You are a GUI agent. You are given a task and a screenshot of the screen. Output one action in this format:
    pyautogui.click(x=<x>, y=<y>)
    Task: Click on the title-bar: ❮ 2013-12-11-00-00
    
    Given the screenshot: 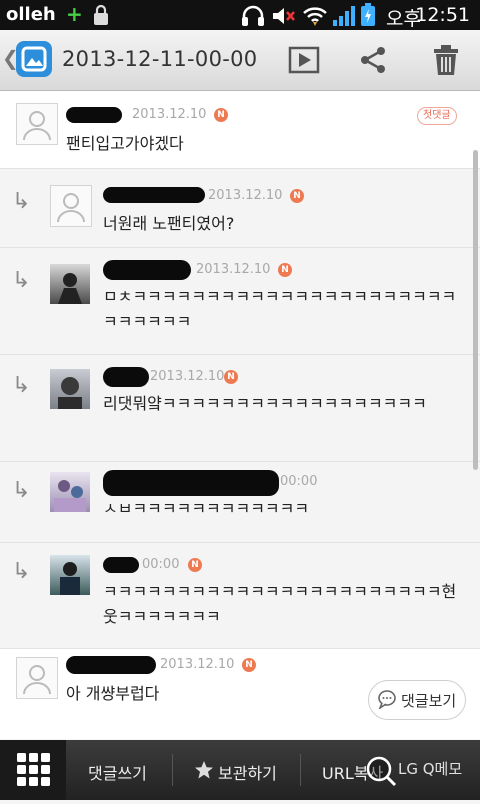 What is the action you would take?
    pyautogui.click(x=240, y=60)
    